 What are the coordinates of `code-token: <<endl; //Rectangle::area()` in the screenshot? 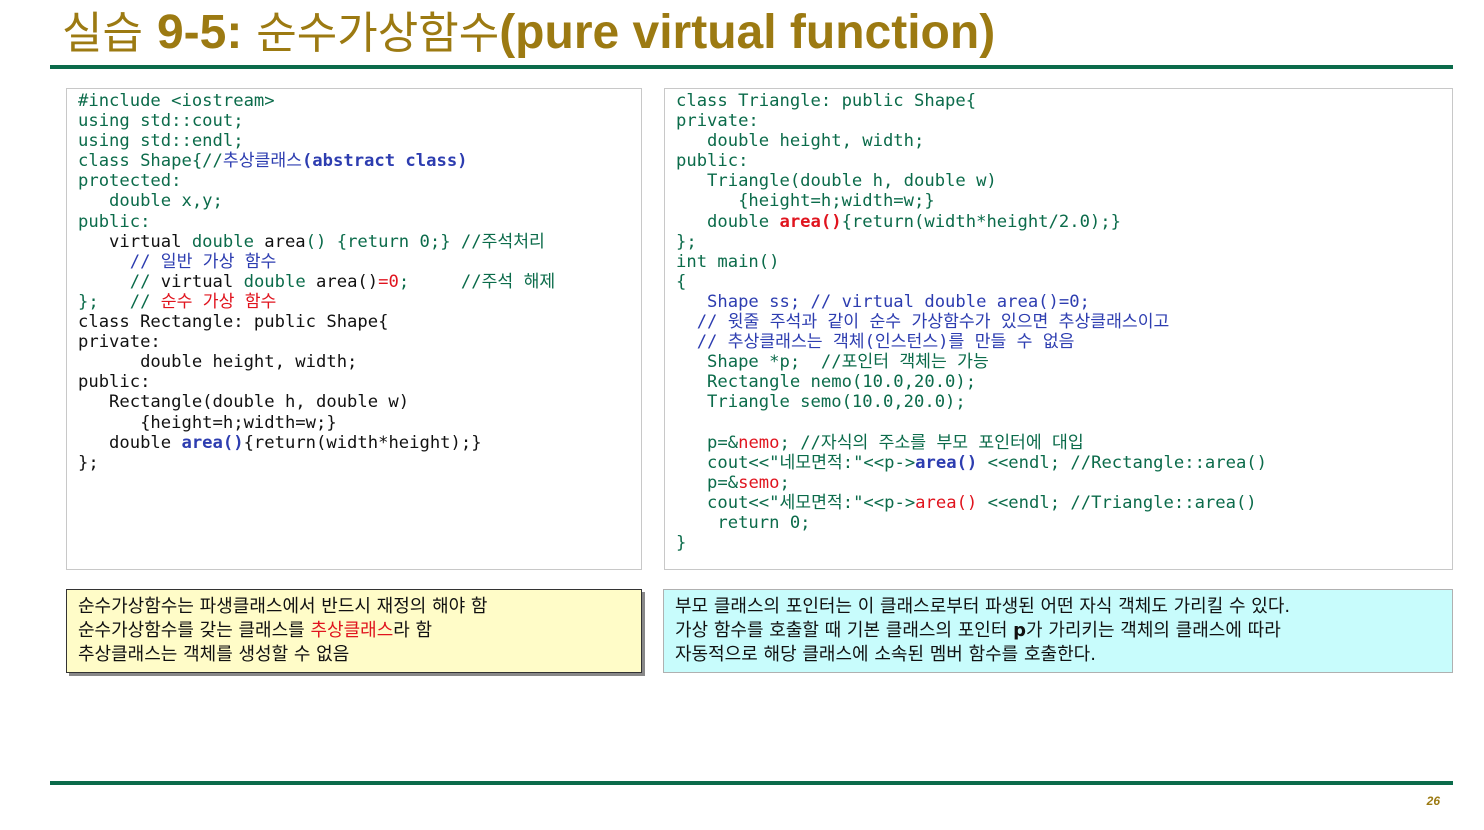 It's located at (1122, 462).